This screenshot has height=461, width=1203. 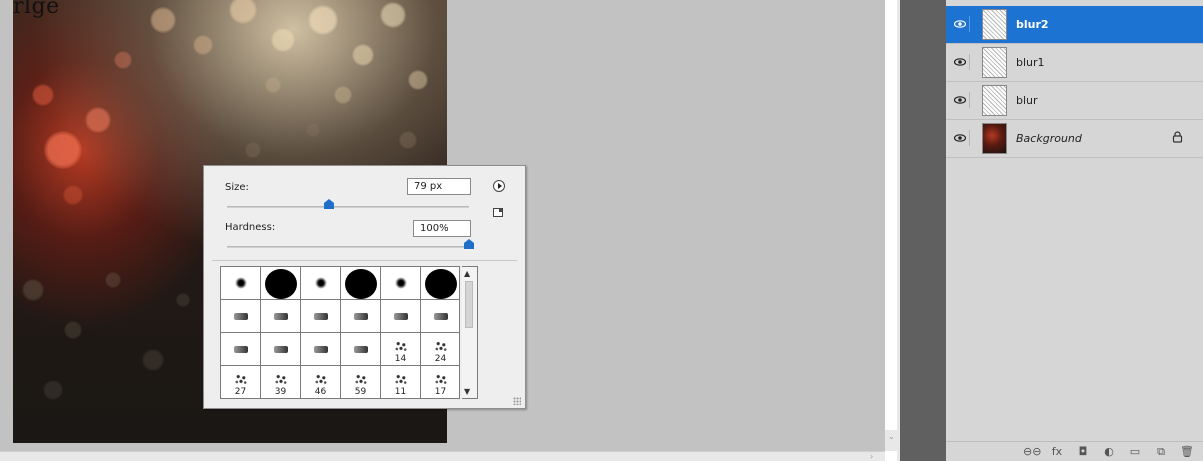 I want to click on brush-size-label: 24, so click(x=440, y=359).